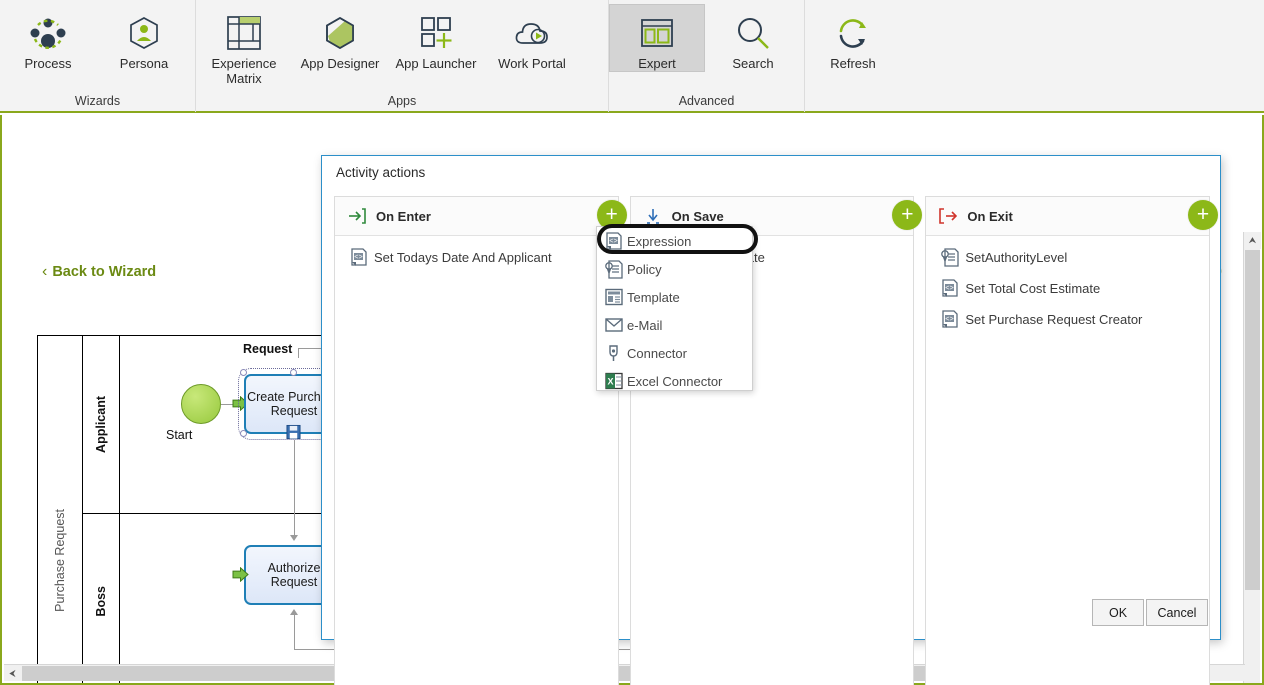  Describe the element at coordinates (201, 404) in the screenshot. I see `start-event` at that location.